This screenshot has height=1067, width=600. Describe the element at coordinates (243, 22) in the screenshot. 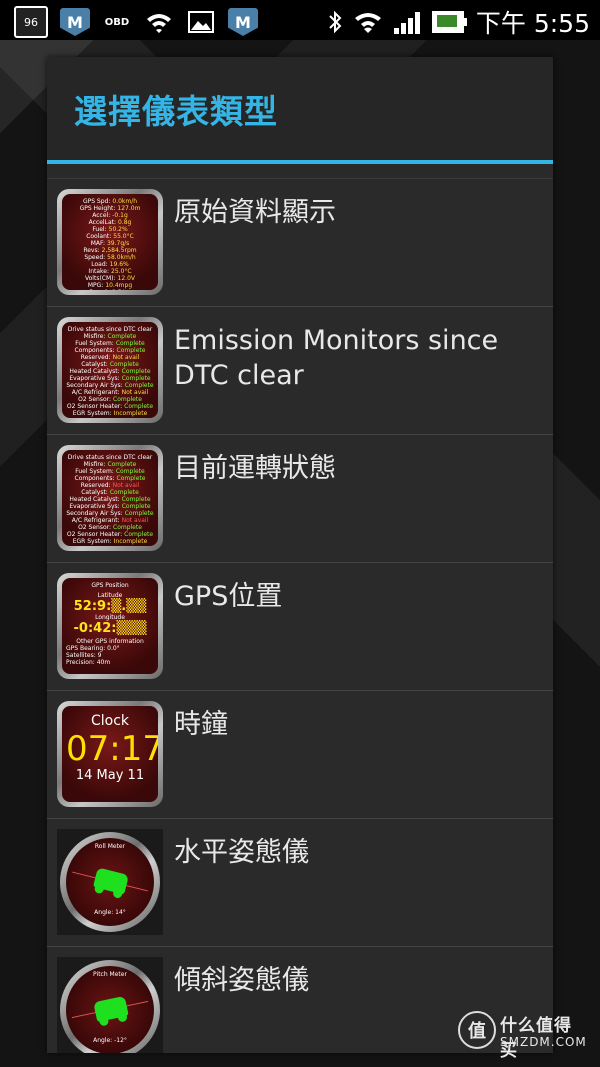

I see `app-m-alert-icon: M` at that location.